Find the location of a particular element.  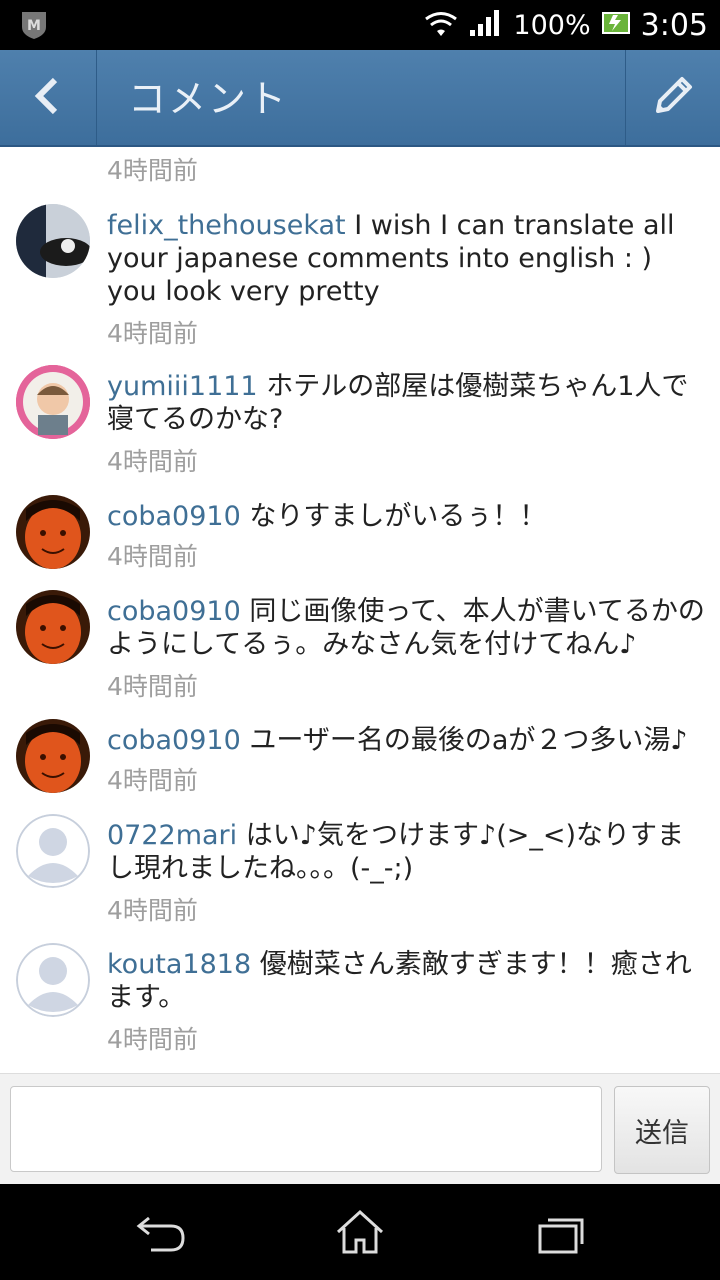

recent-apps-icon is located at coordinates (560, 1233).